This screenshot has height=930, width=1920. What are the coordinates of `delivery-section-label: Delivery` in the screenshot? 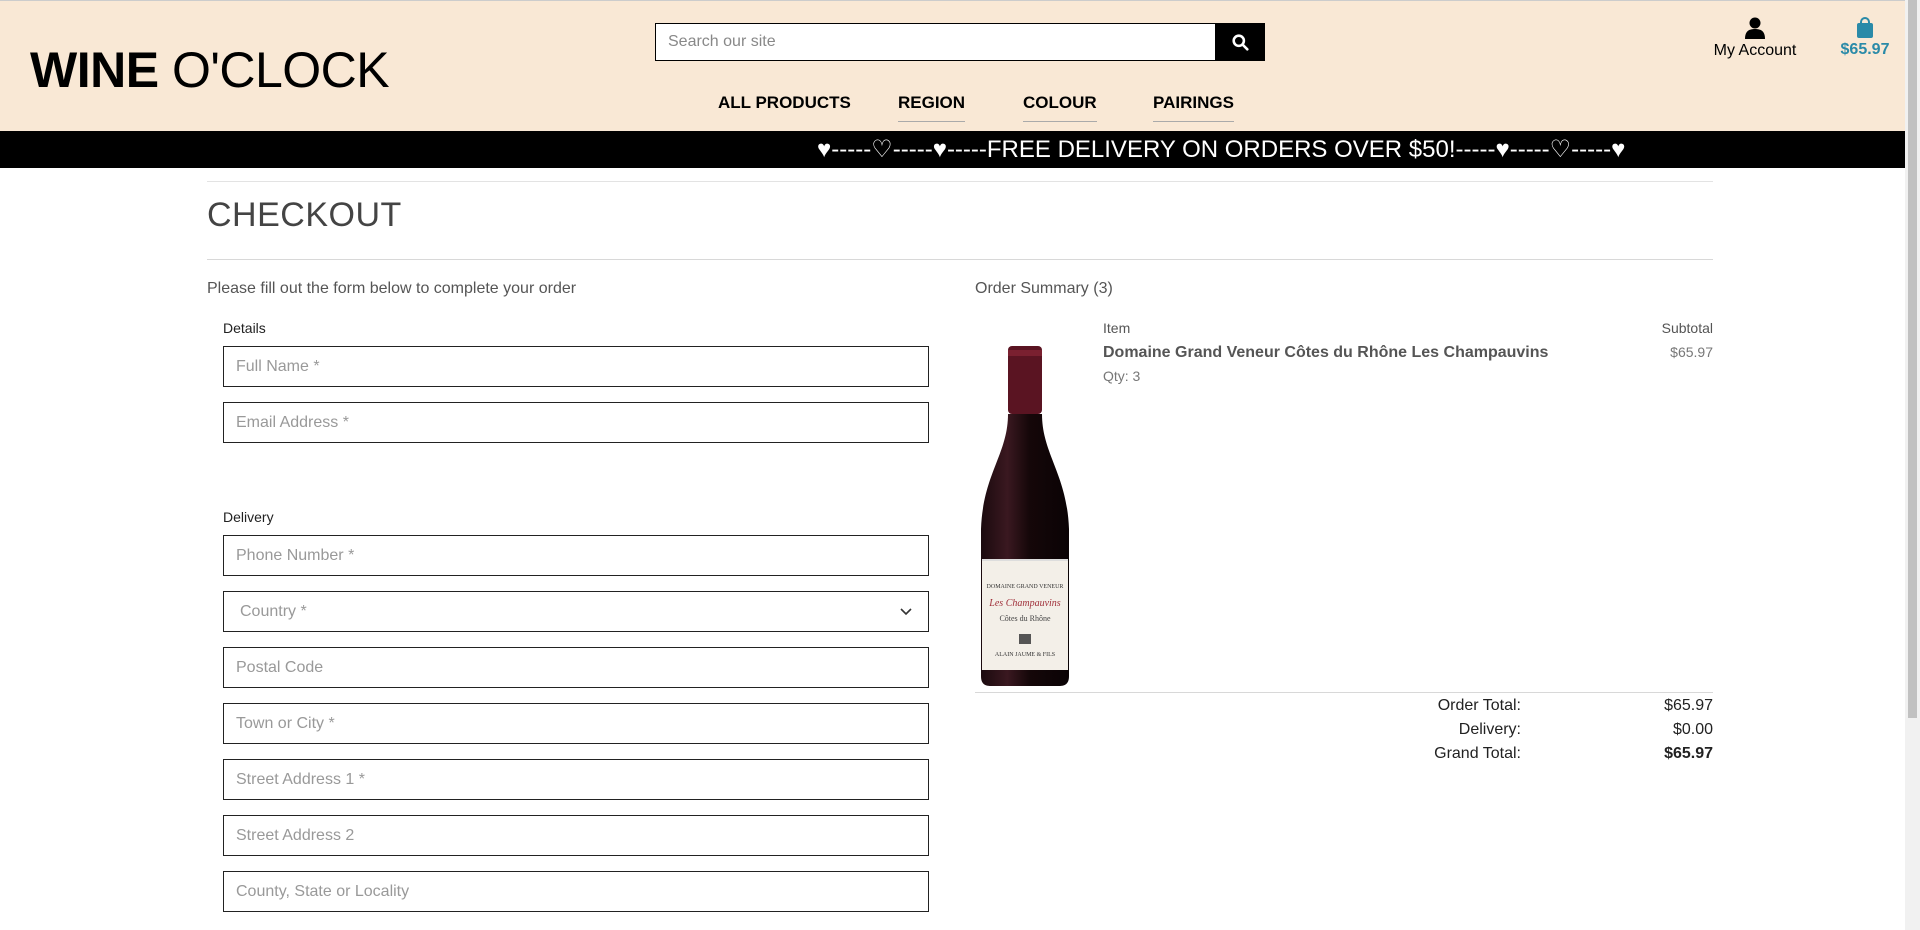 It's located at (248, 517).